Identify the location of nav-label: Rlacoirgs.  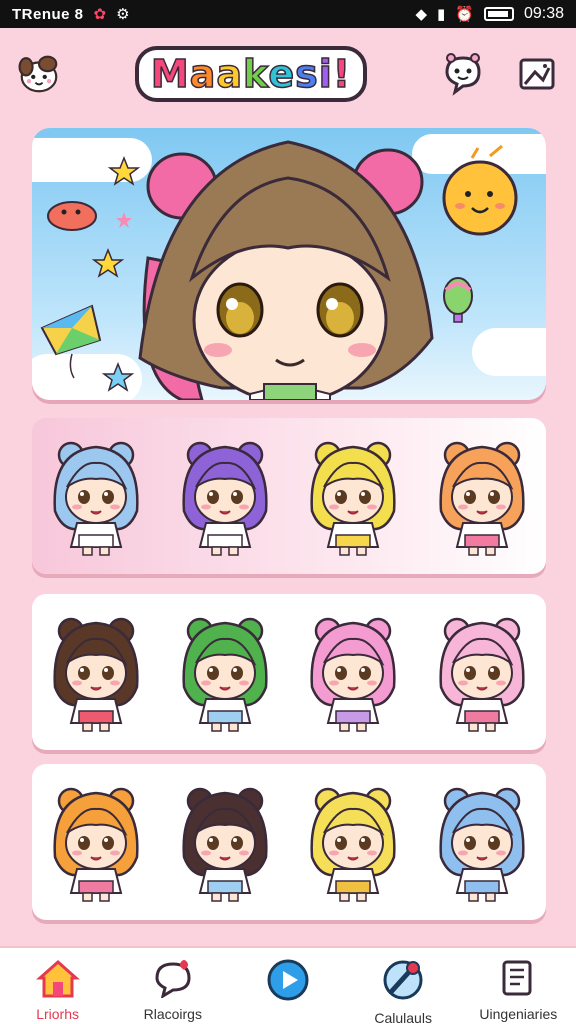
(172, 1014).